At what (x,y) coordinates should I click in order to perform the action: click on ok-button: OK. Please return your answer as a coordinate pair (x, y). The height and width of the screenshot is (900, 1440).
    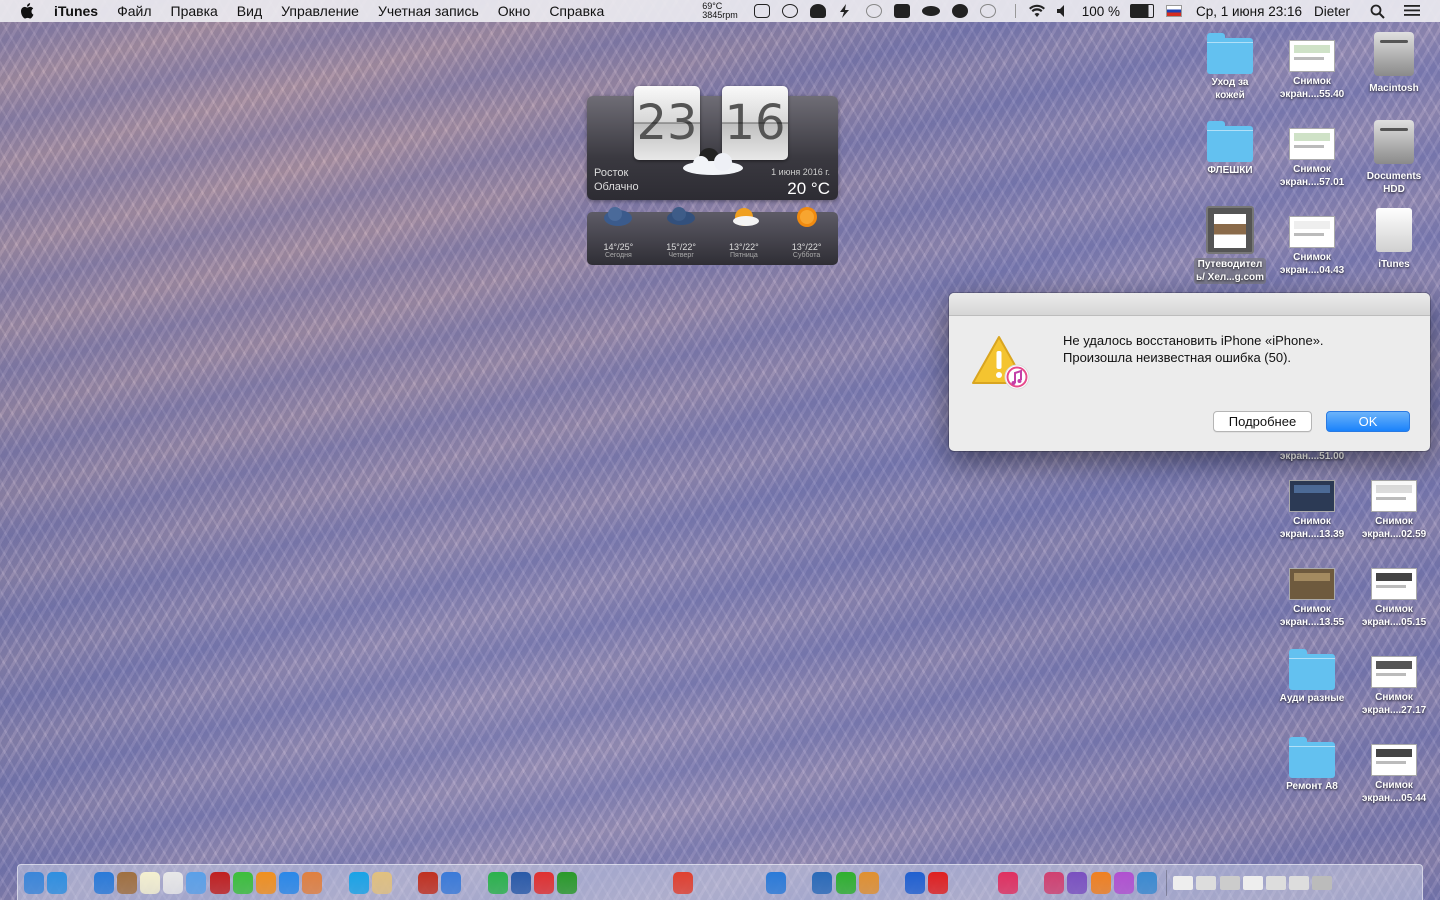
    Looking at the image, I should click on (1368, 421).